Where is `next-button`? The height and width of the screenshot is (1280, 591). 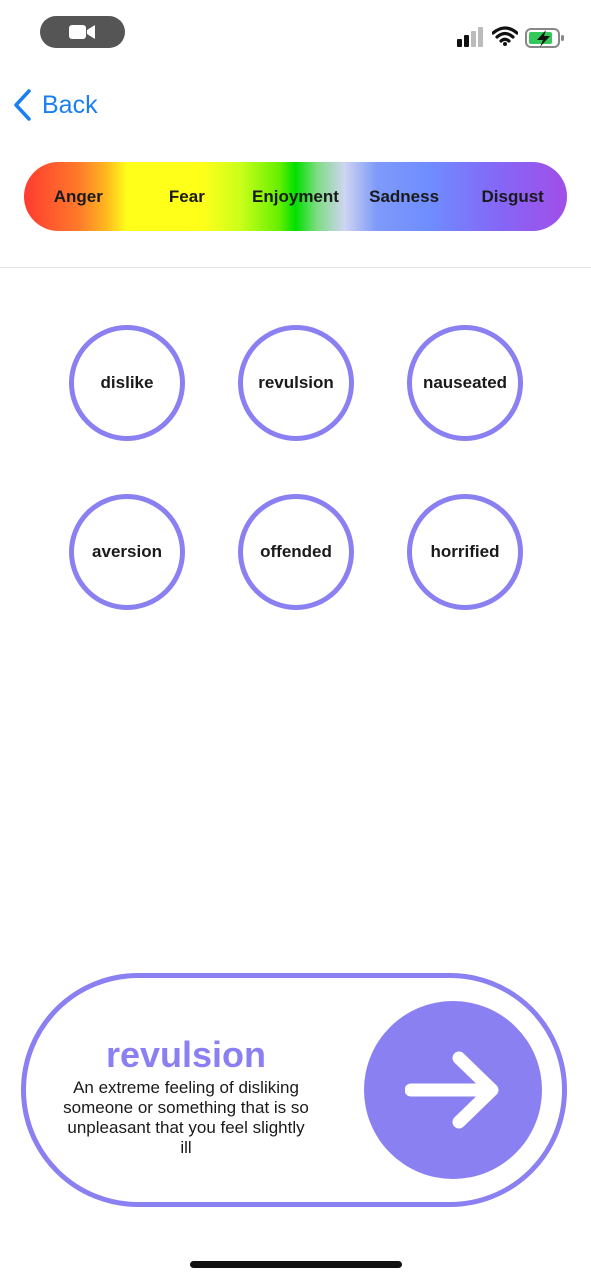
next-button is located at coordinates (453, 1090).